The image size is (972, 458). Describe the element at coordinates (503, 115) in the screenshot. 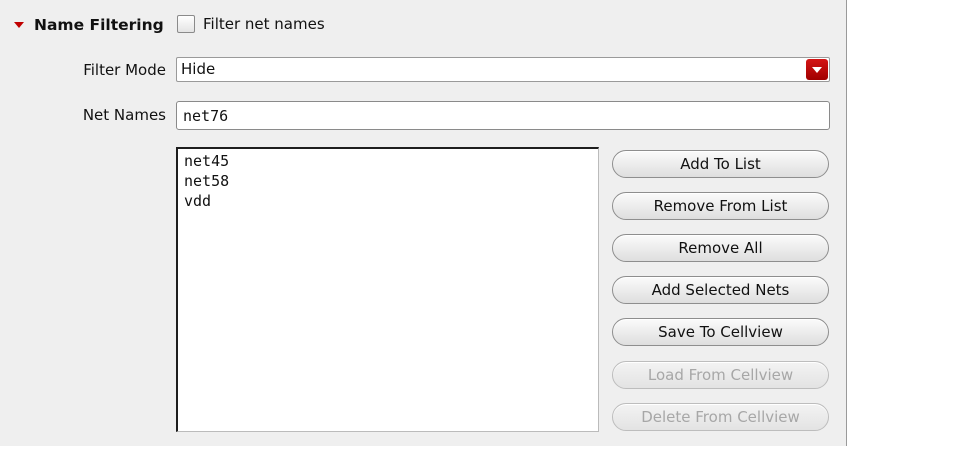

I see `net-names-input` at that location.